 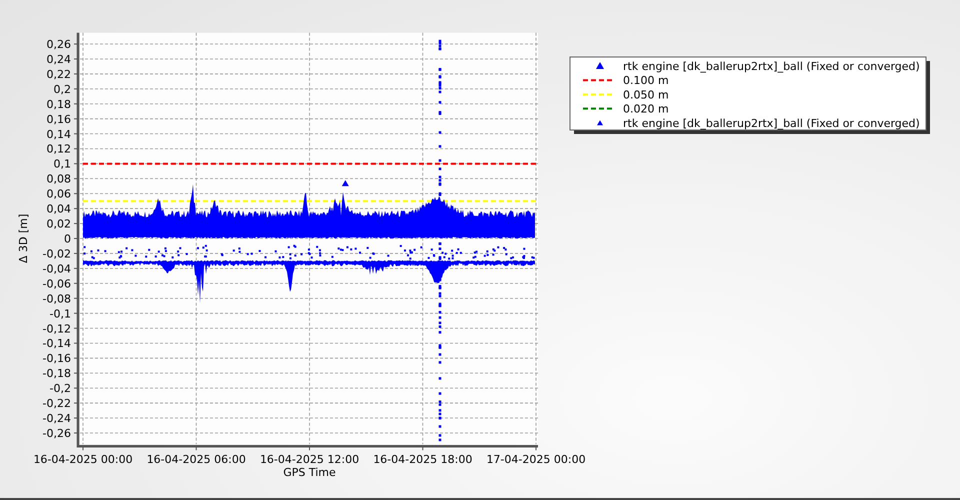 I want to click on y-tick-label: -0,04, so click(x=56, y=269).